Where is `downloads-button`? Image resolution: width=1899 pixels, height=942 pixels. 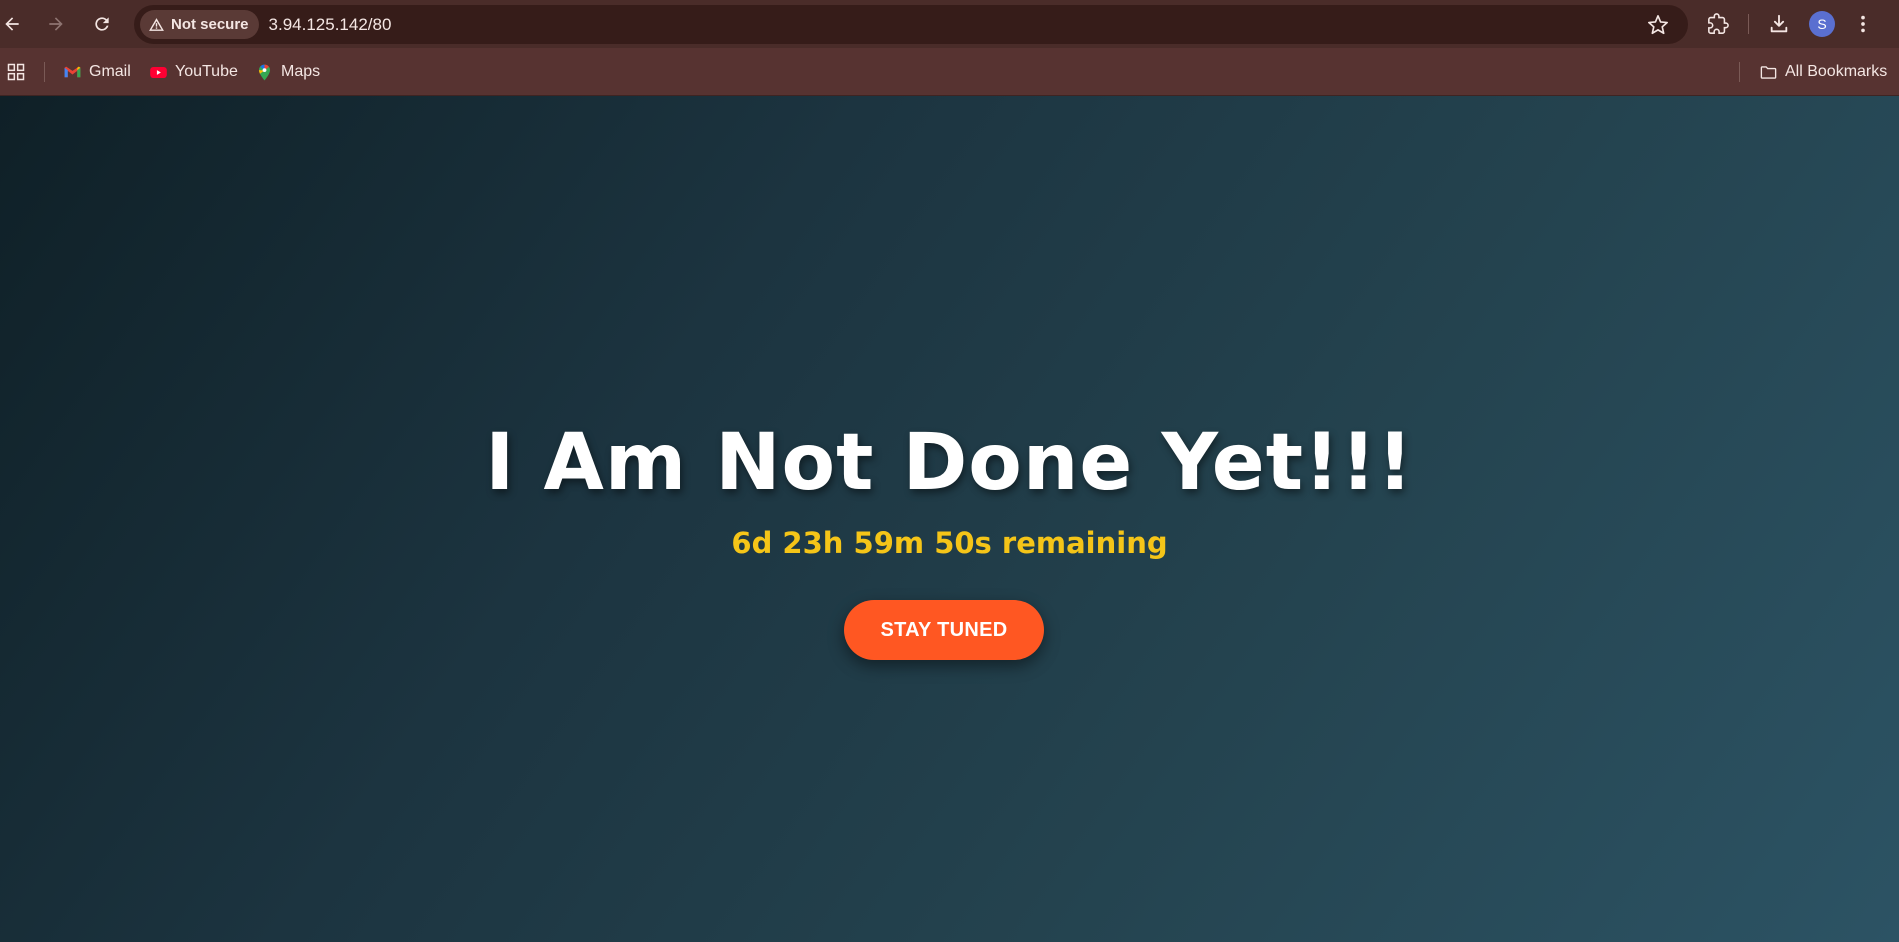
downloads-button is located at coordinates (1779, 24).